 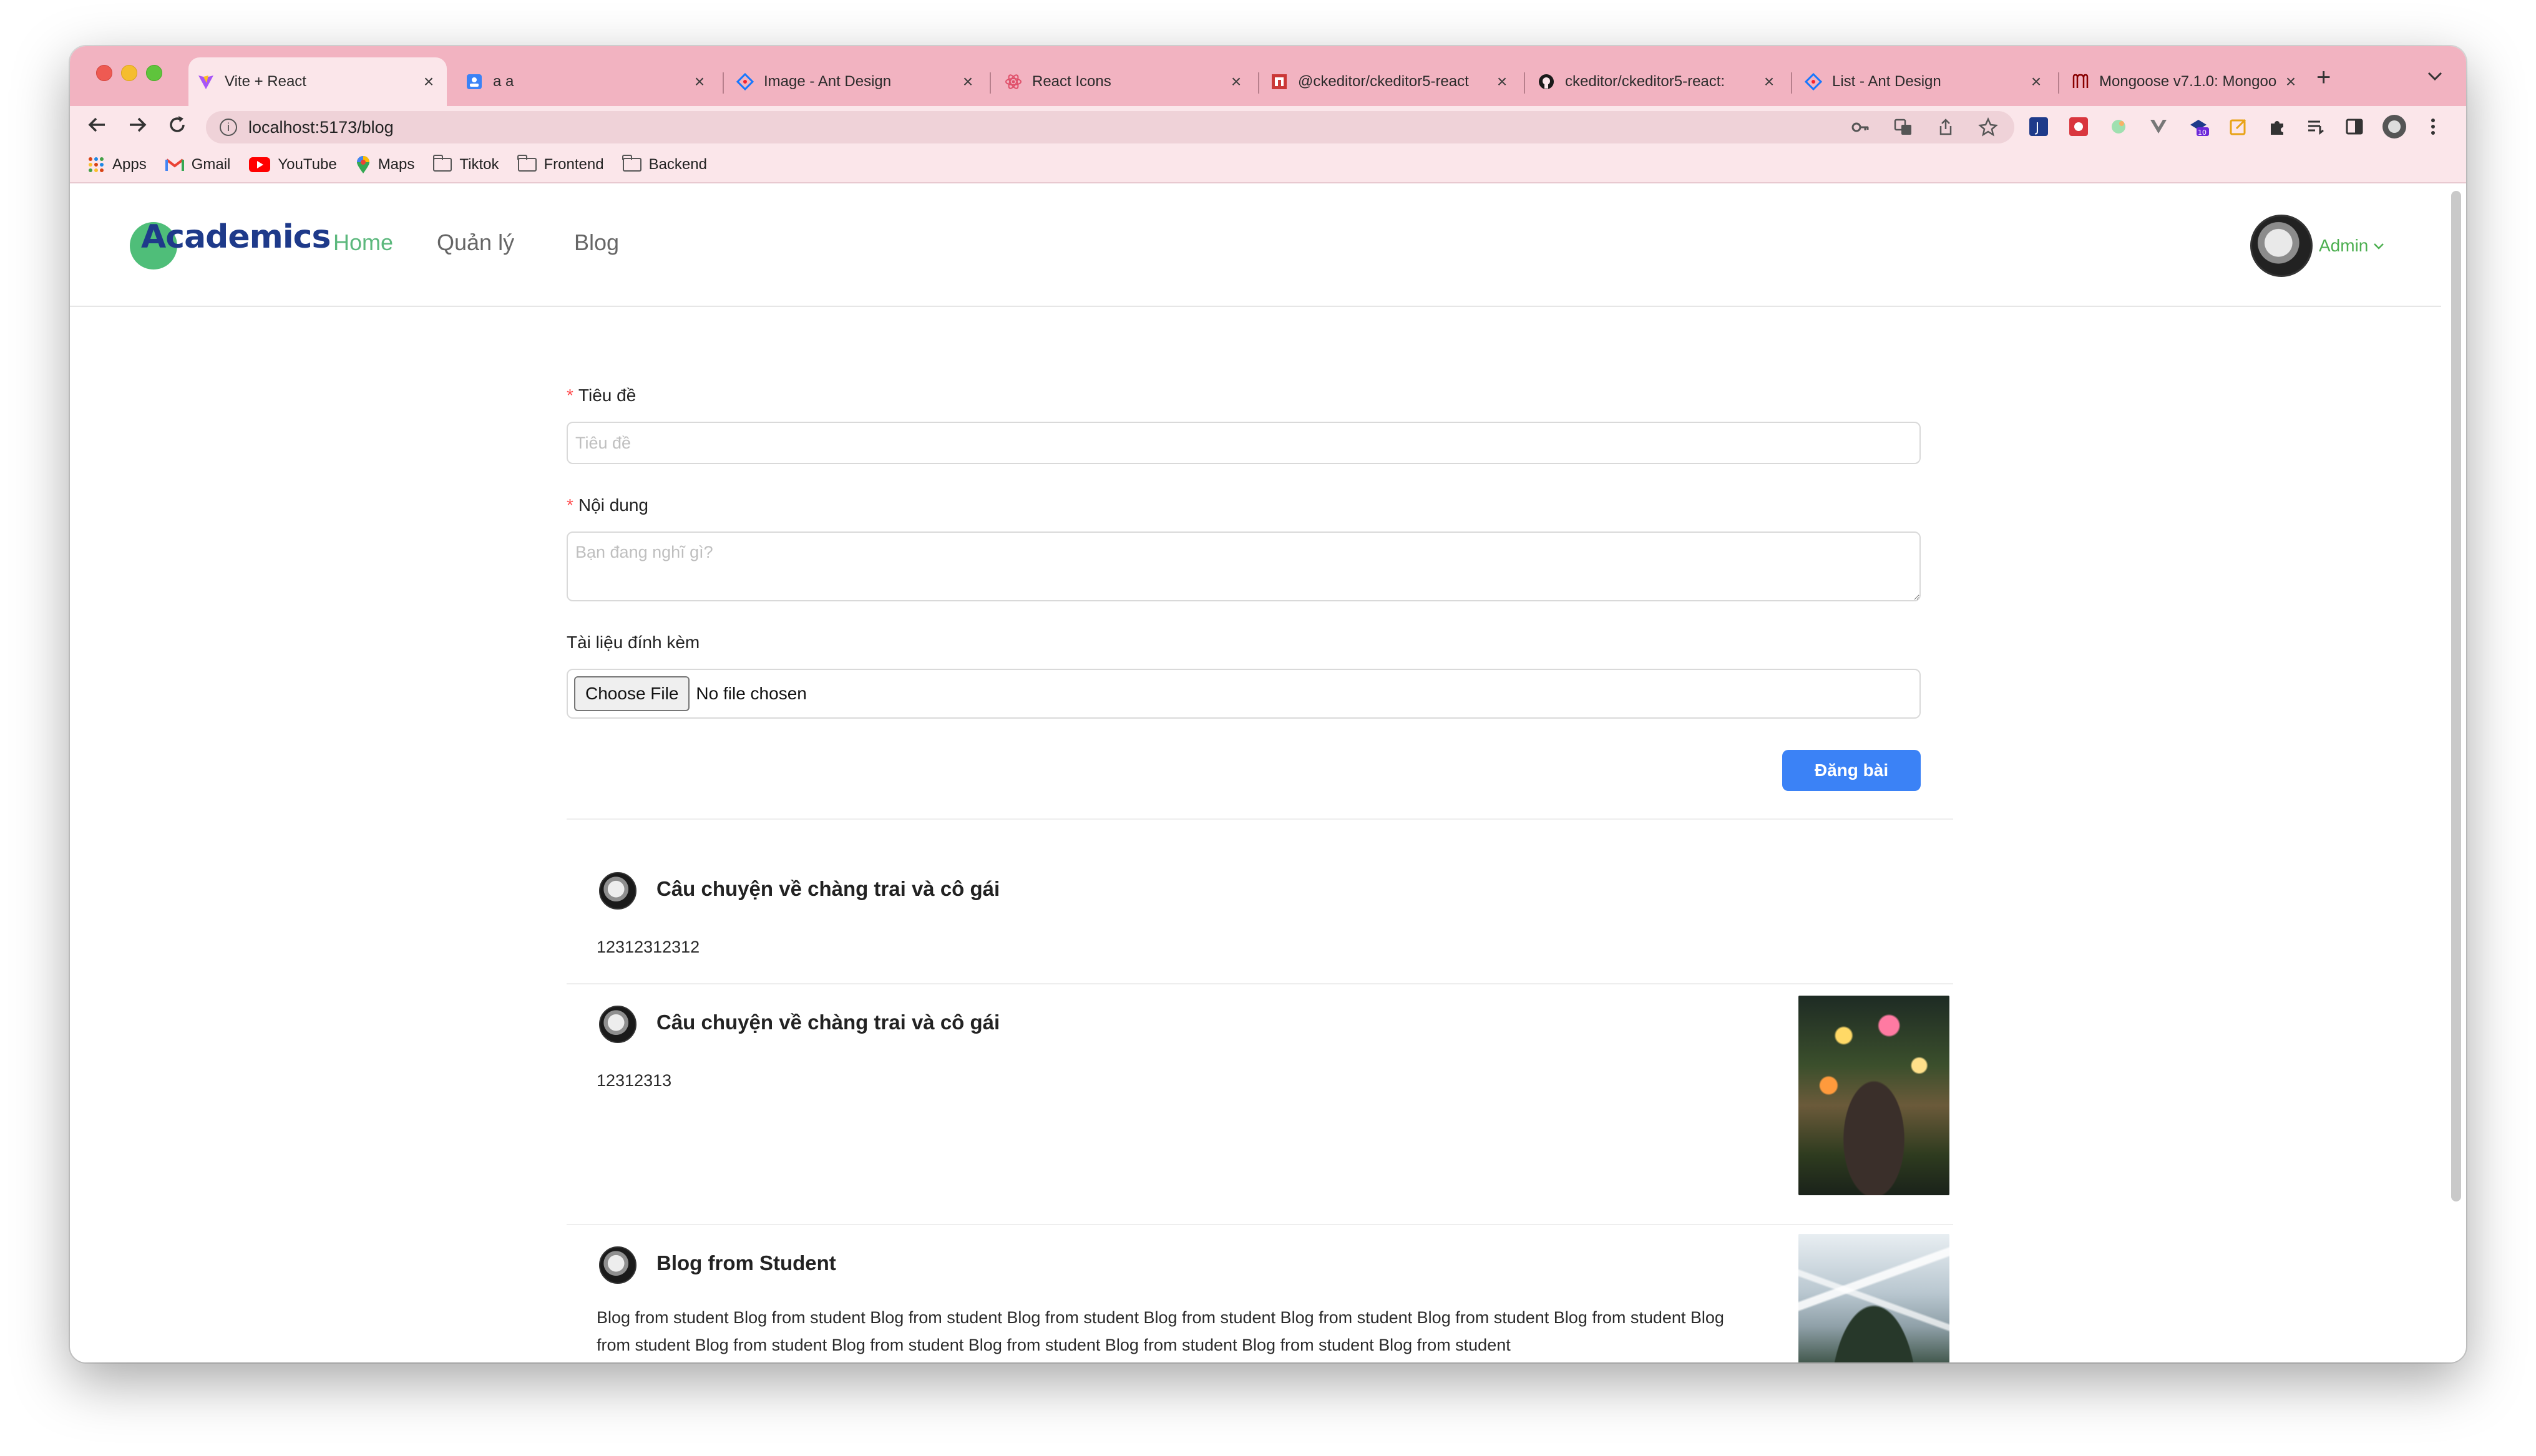 I want to click on post-body: 12312313, so click(x=634, y=1081).